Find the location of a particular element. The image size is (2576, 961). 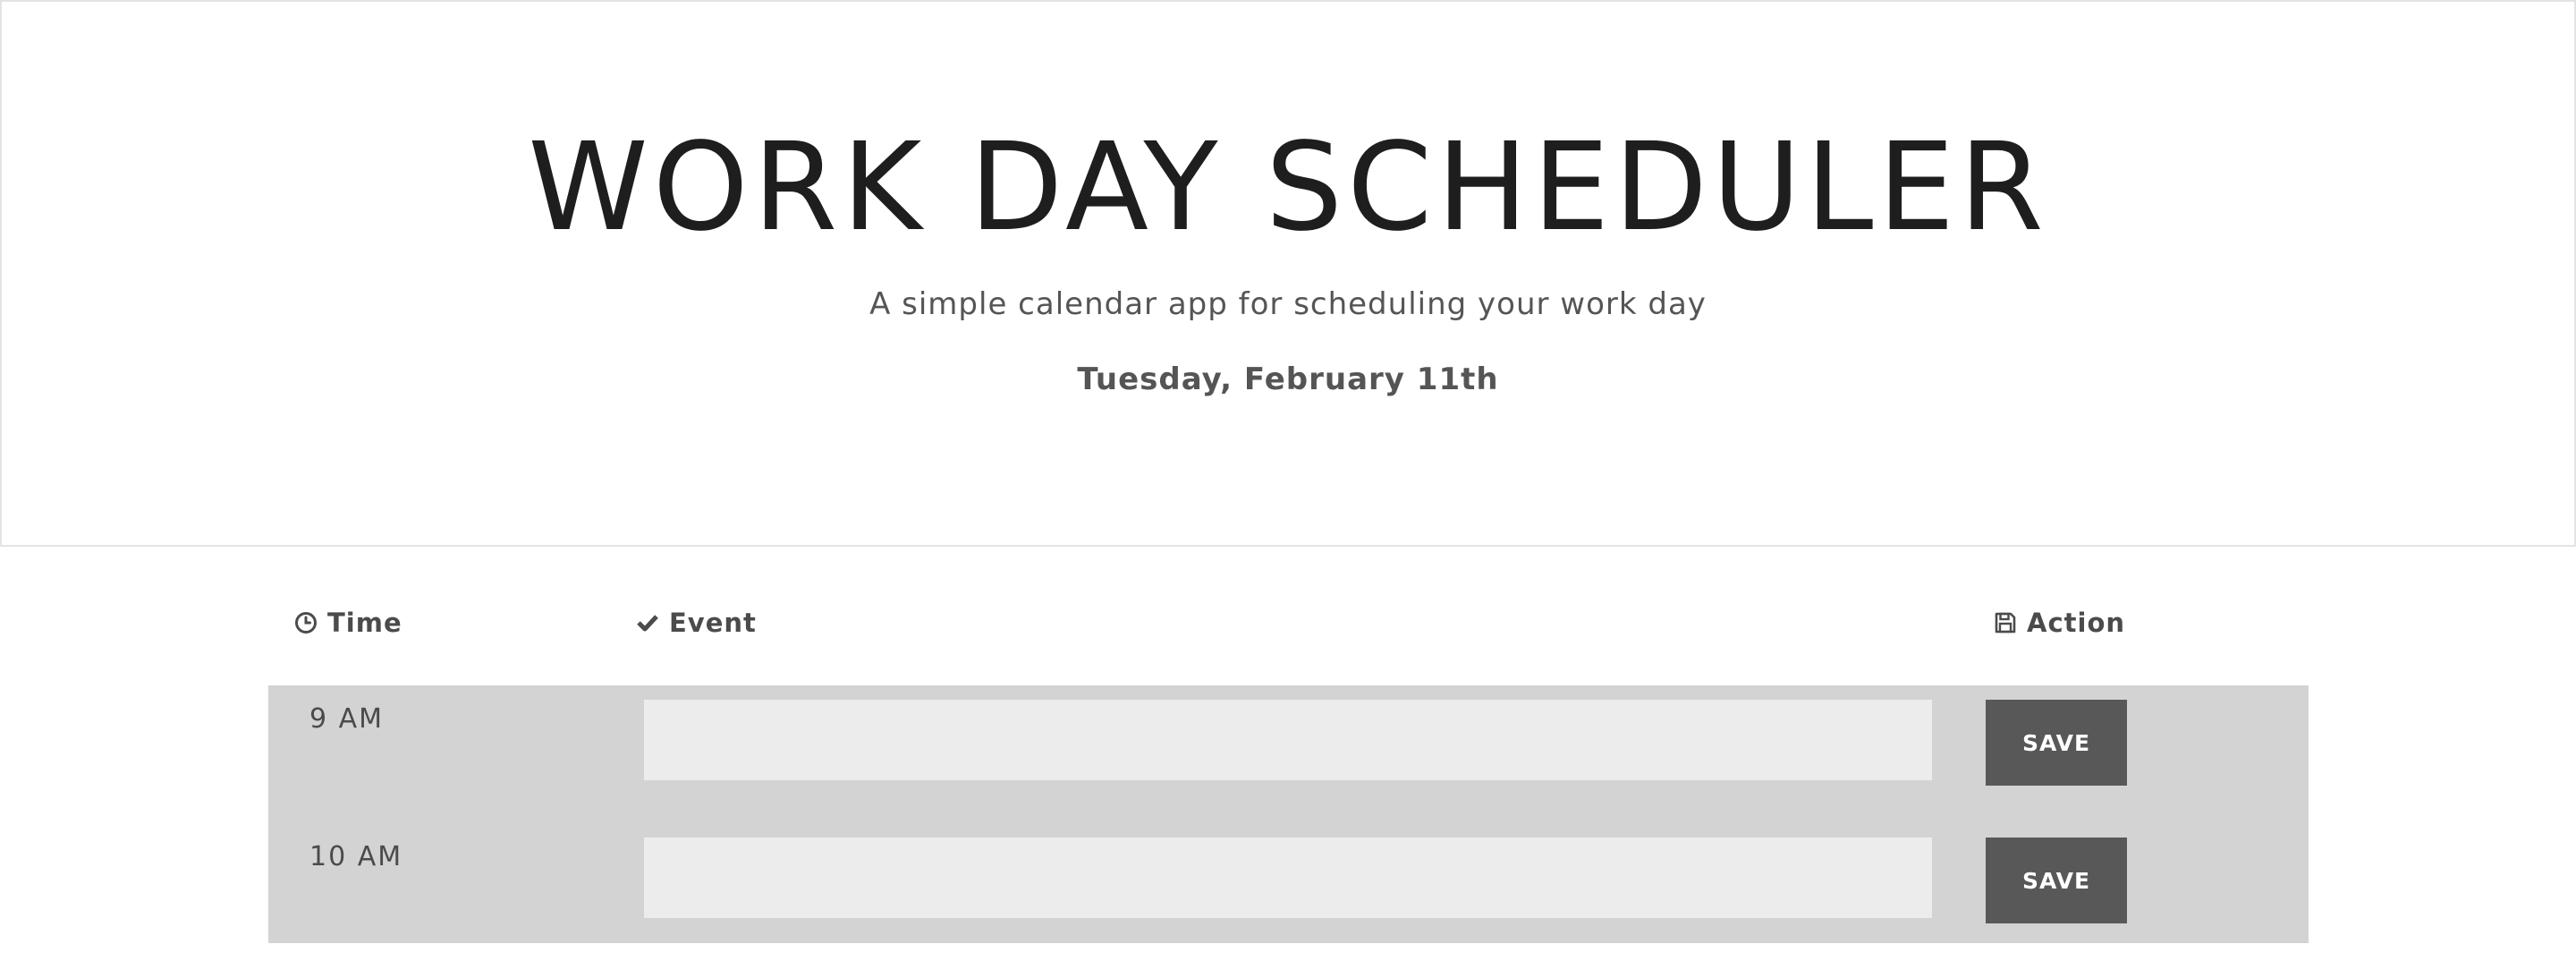

column-header-event-label: Event is located at coordinates (713, 623).